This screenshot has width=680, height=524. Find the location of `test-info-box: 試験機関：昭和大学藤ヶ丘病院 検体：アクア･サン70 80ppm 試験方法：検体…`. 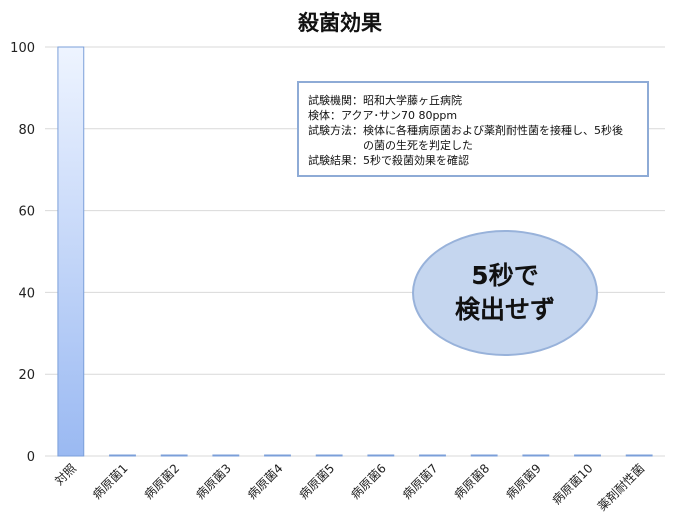

test-info-box: 試験機関：昭和大学藤ヶ丘病院 検体：アクア･サン70 80ppm 試験方法：検体… is located at coordinates (473, 129).